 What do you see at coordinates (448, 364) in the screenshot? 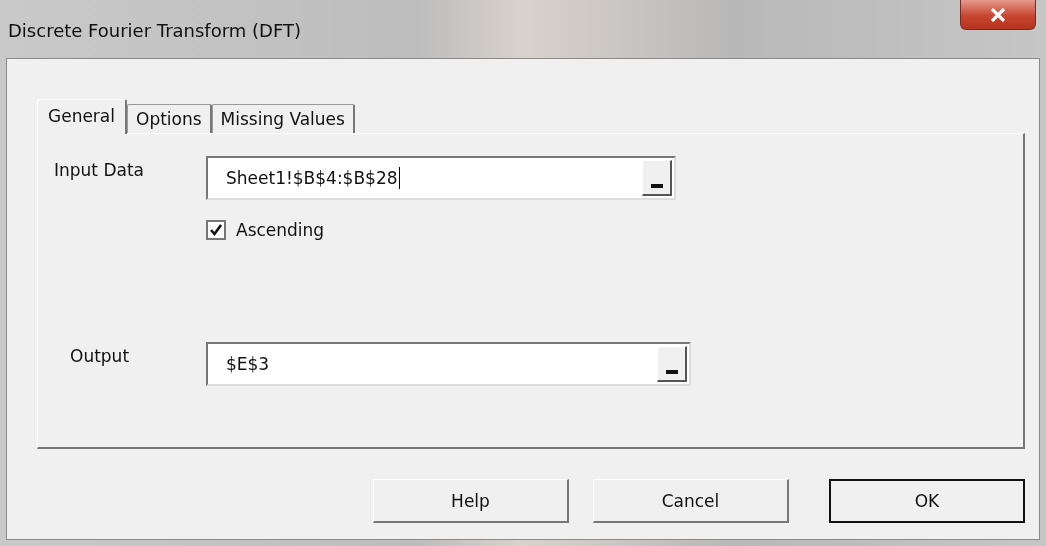
I see `range-field: $E$3` at bounding box center [448, 364].